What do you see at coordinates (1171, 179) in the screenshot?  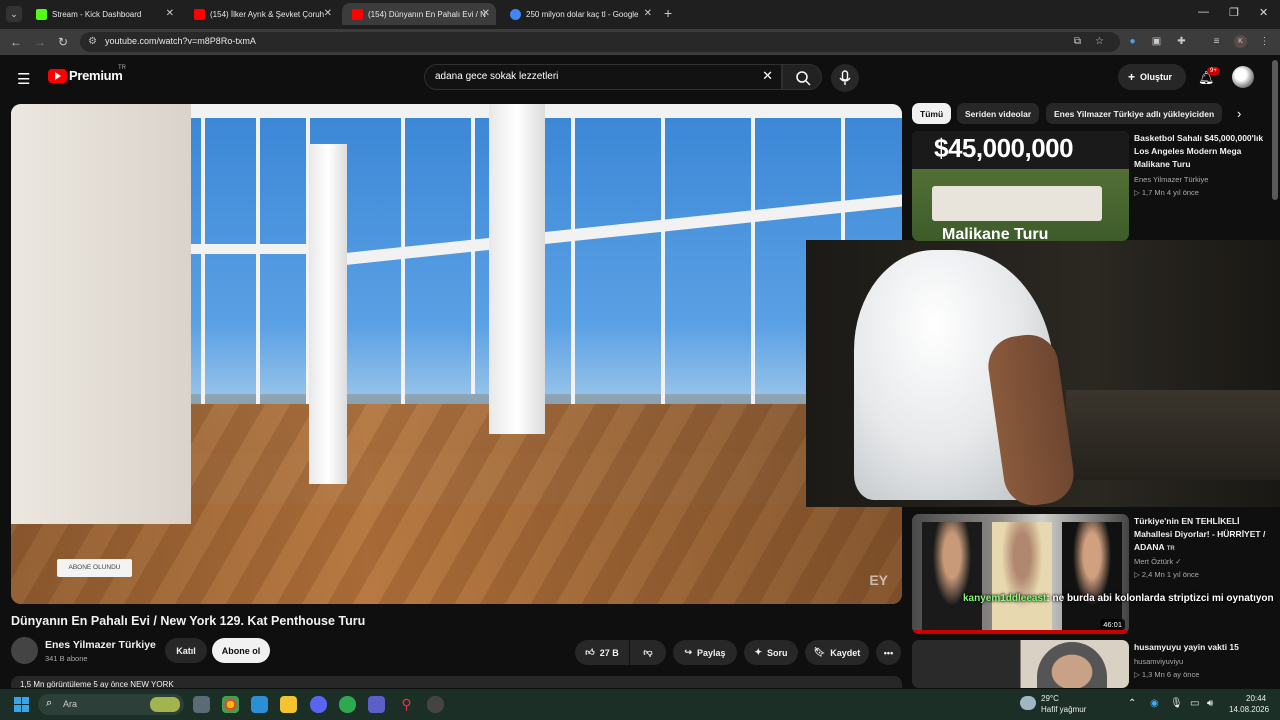 I see `recommended-channel: Enes Yilmazer Türkiye` at bounding box center [1171, 179].